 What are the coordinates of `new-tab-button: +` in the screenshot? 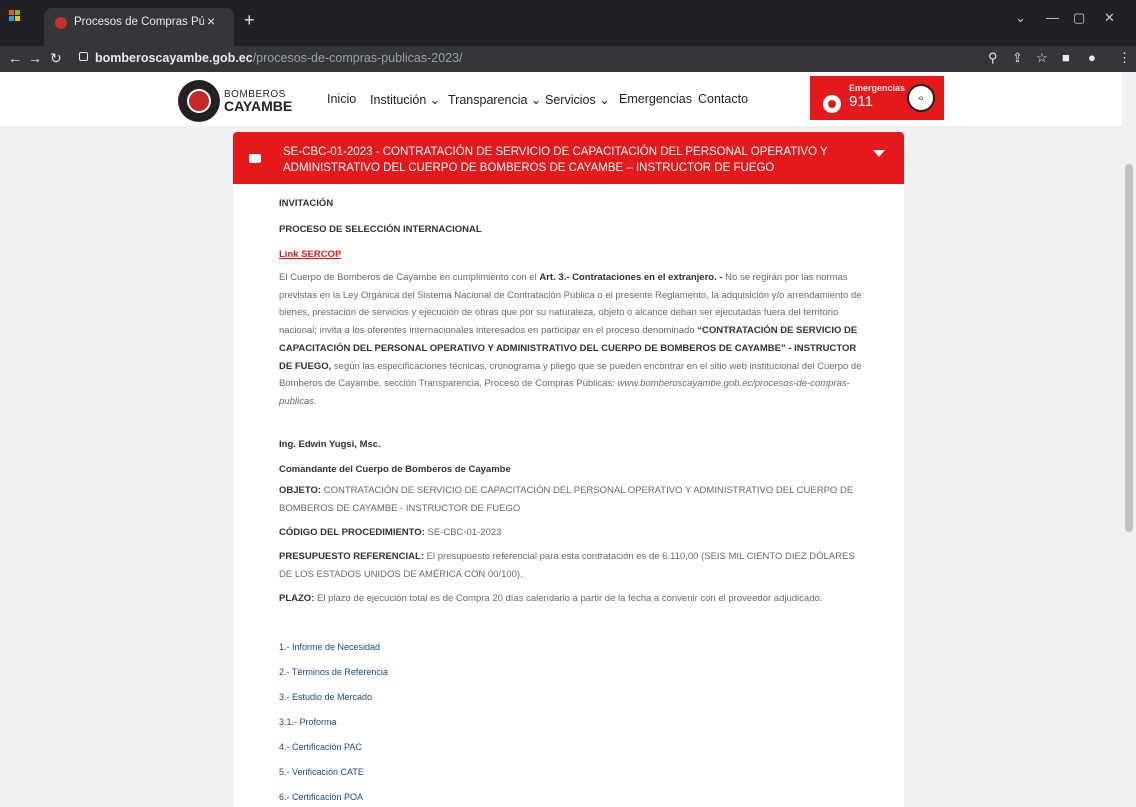 It's located at (249, 20).